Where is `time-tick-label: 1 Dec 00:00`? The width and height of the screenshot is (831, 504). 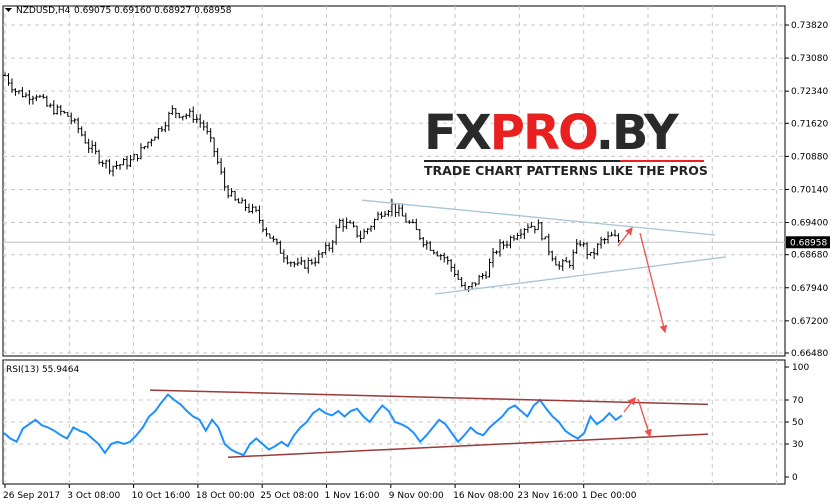
time-tick-label: 1 Dec 00:00 is located at coordinates (609, 496).